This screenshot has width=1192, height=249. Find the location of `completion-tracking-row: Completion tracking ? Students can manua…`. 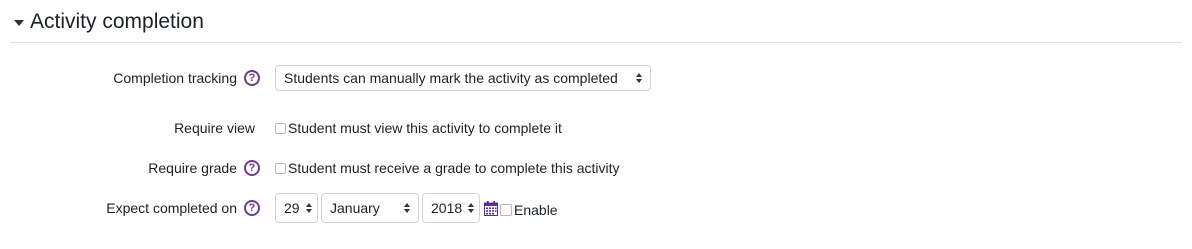

completion-tracking-row: Completion tracking ? Students can manua… is located at coordinates (596, 78).